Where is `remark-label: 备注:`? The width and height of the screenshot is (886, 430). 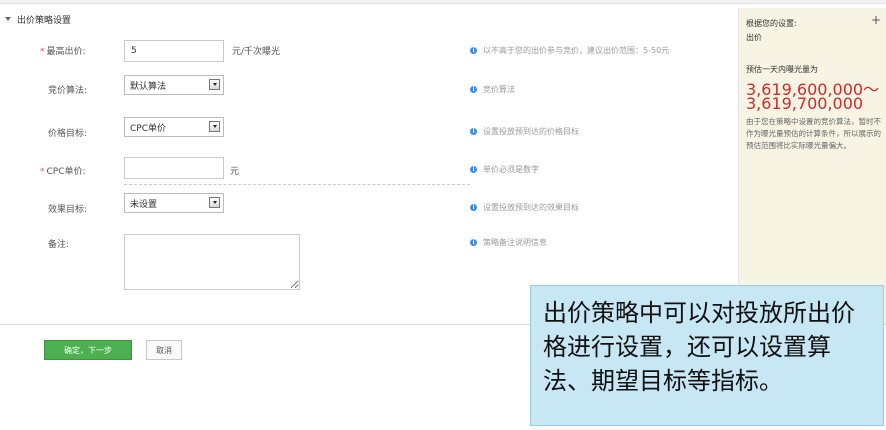
remark-label: 备注: is located at coordinates (59, 245).